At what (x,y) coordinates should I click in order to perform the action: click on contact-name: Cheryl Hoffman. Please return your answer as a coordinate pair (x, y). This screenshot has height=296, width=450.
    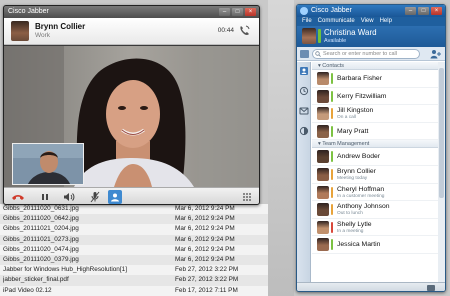
    Looking at the image, I should click on (361, 189).